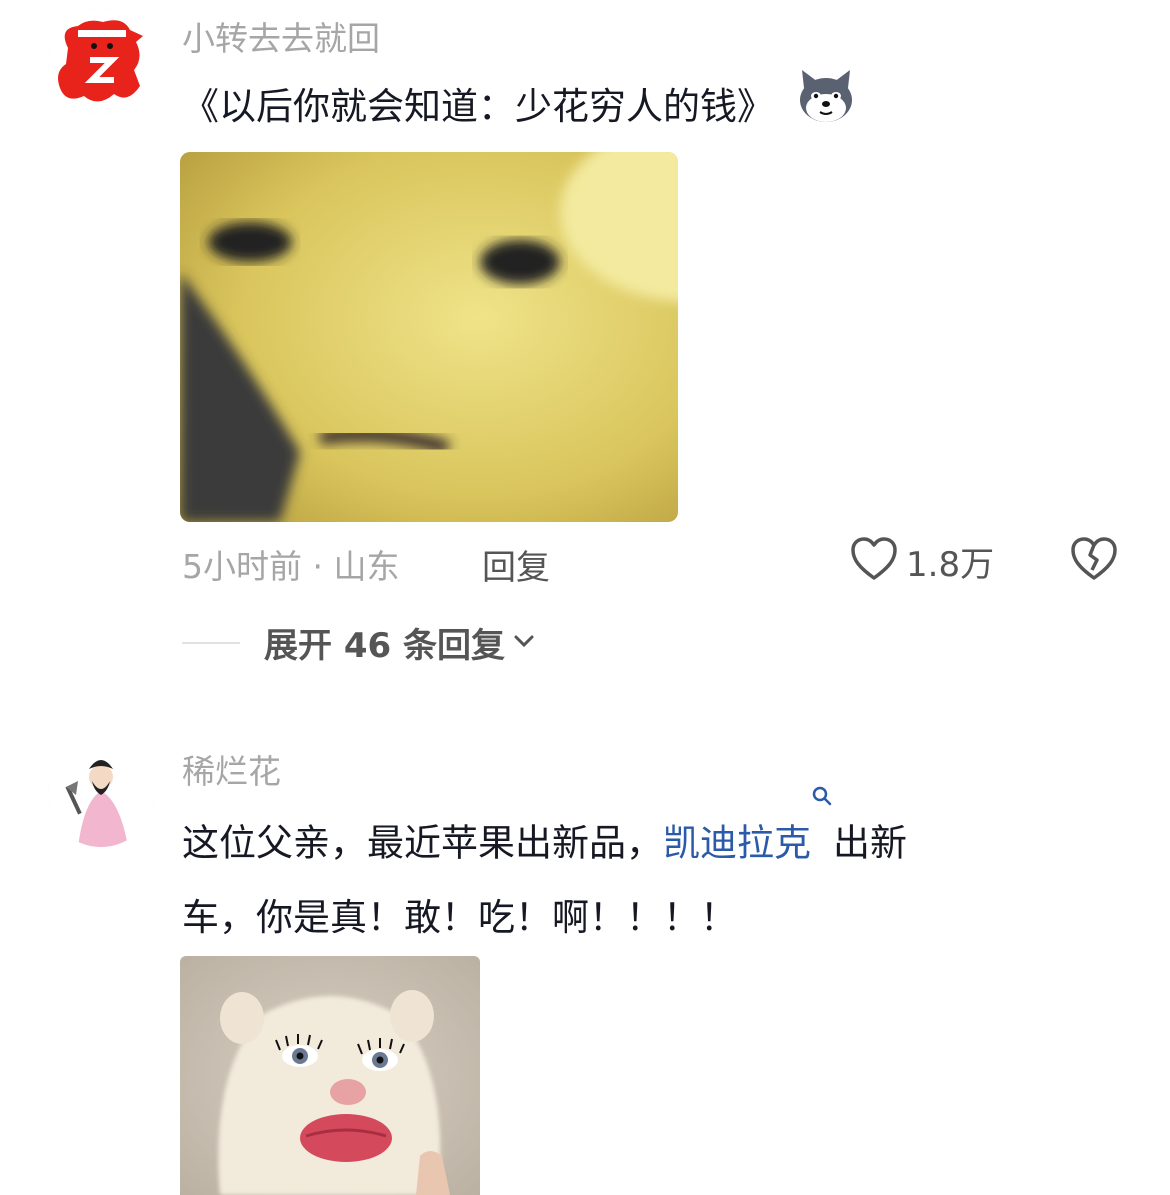 Image resolution: width=1170 pixels, height=1195 pixels. What do you see at coordinates (822, 817) in the screenshot?
I see `search-icon` at bounding box center [822, 817].